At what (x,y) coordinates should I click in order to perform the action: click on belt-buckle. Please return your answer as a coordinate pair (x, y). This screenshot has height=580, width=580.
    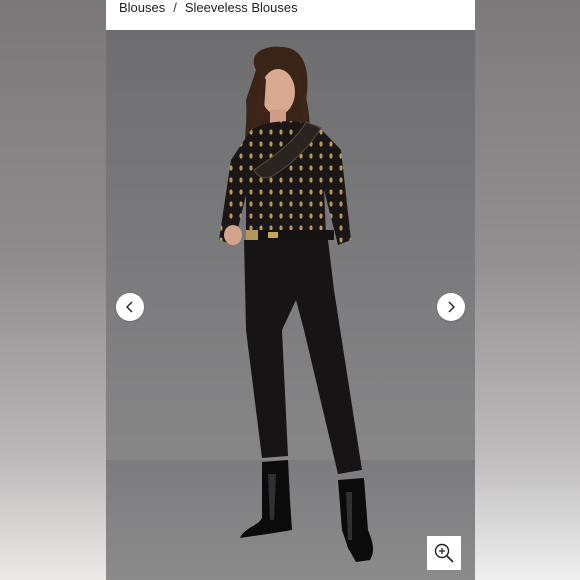
    Looking at the image, I should click on (252, 235).